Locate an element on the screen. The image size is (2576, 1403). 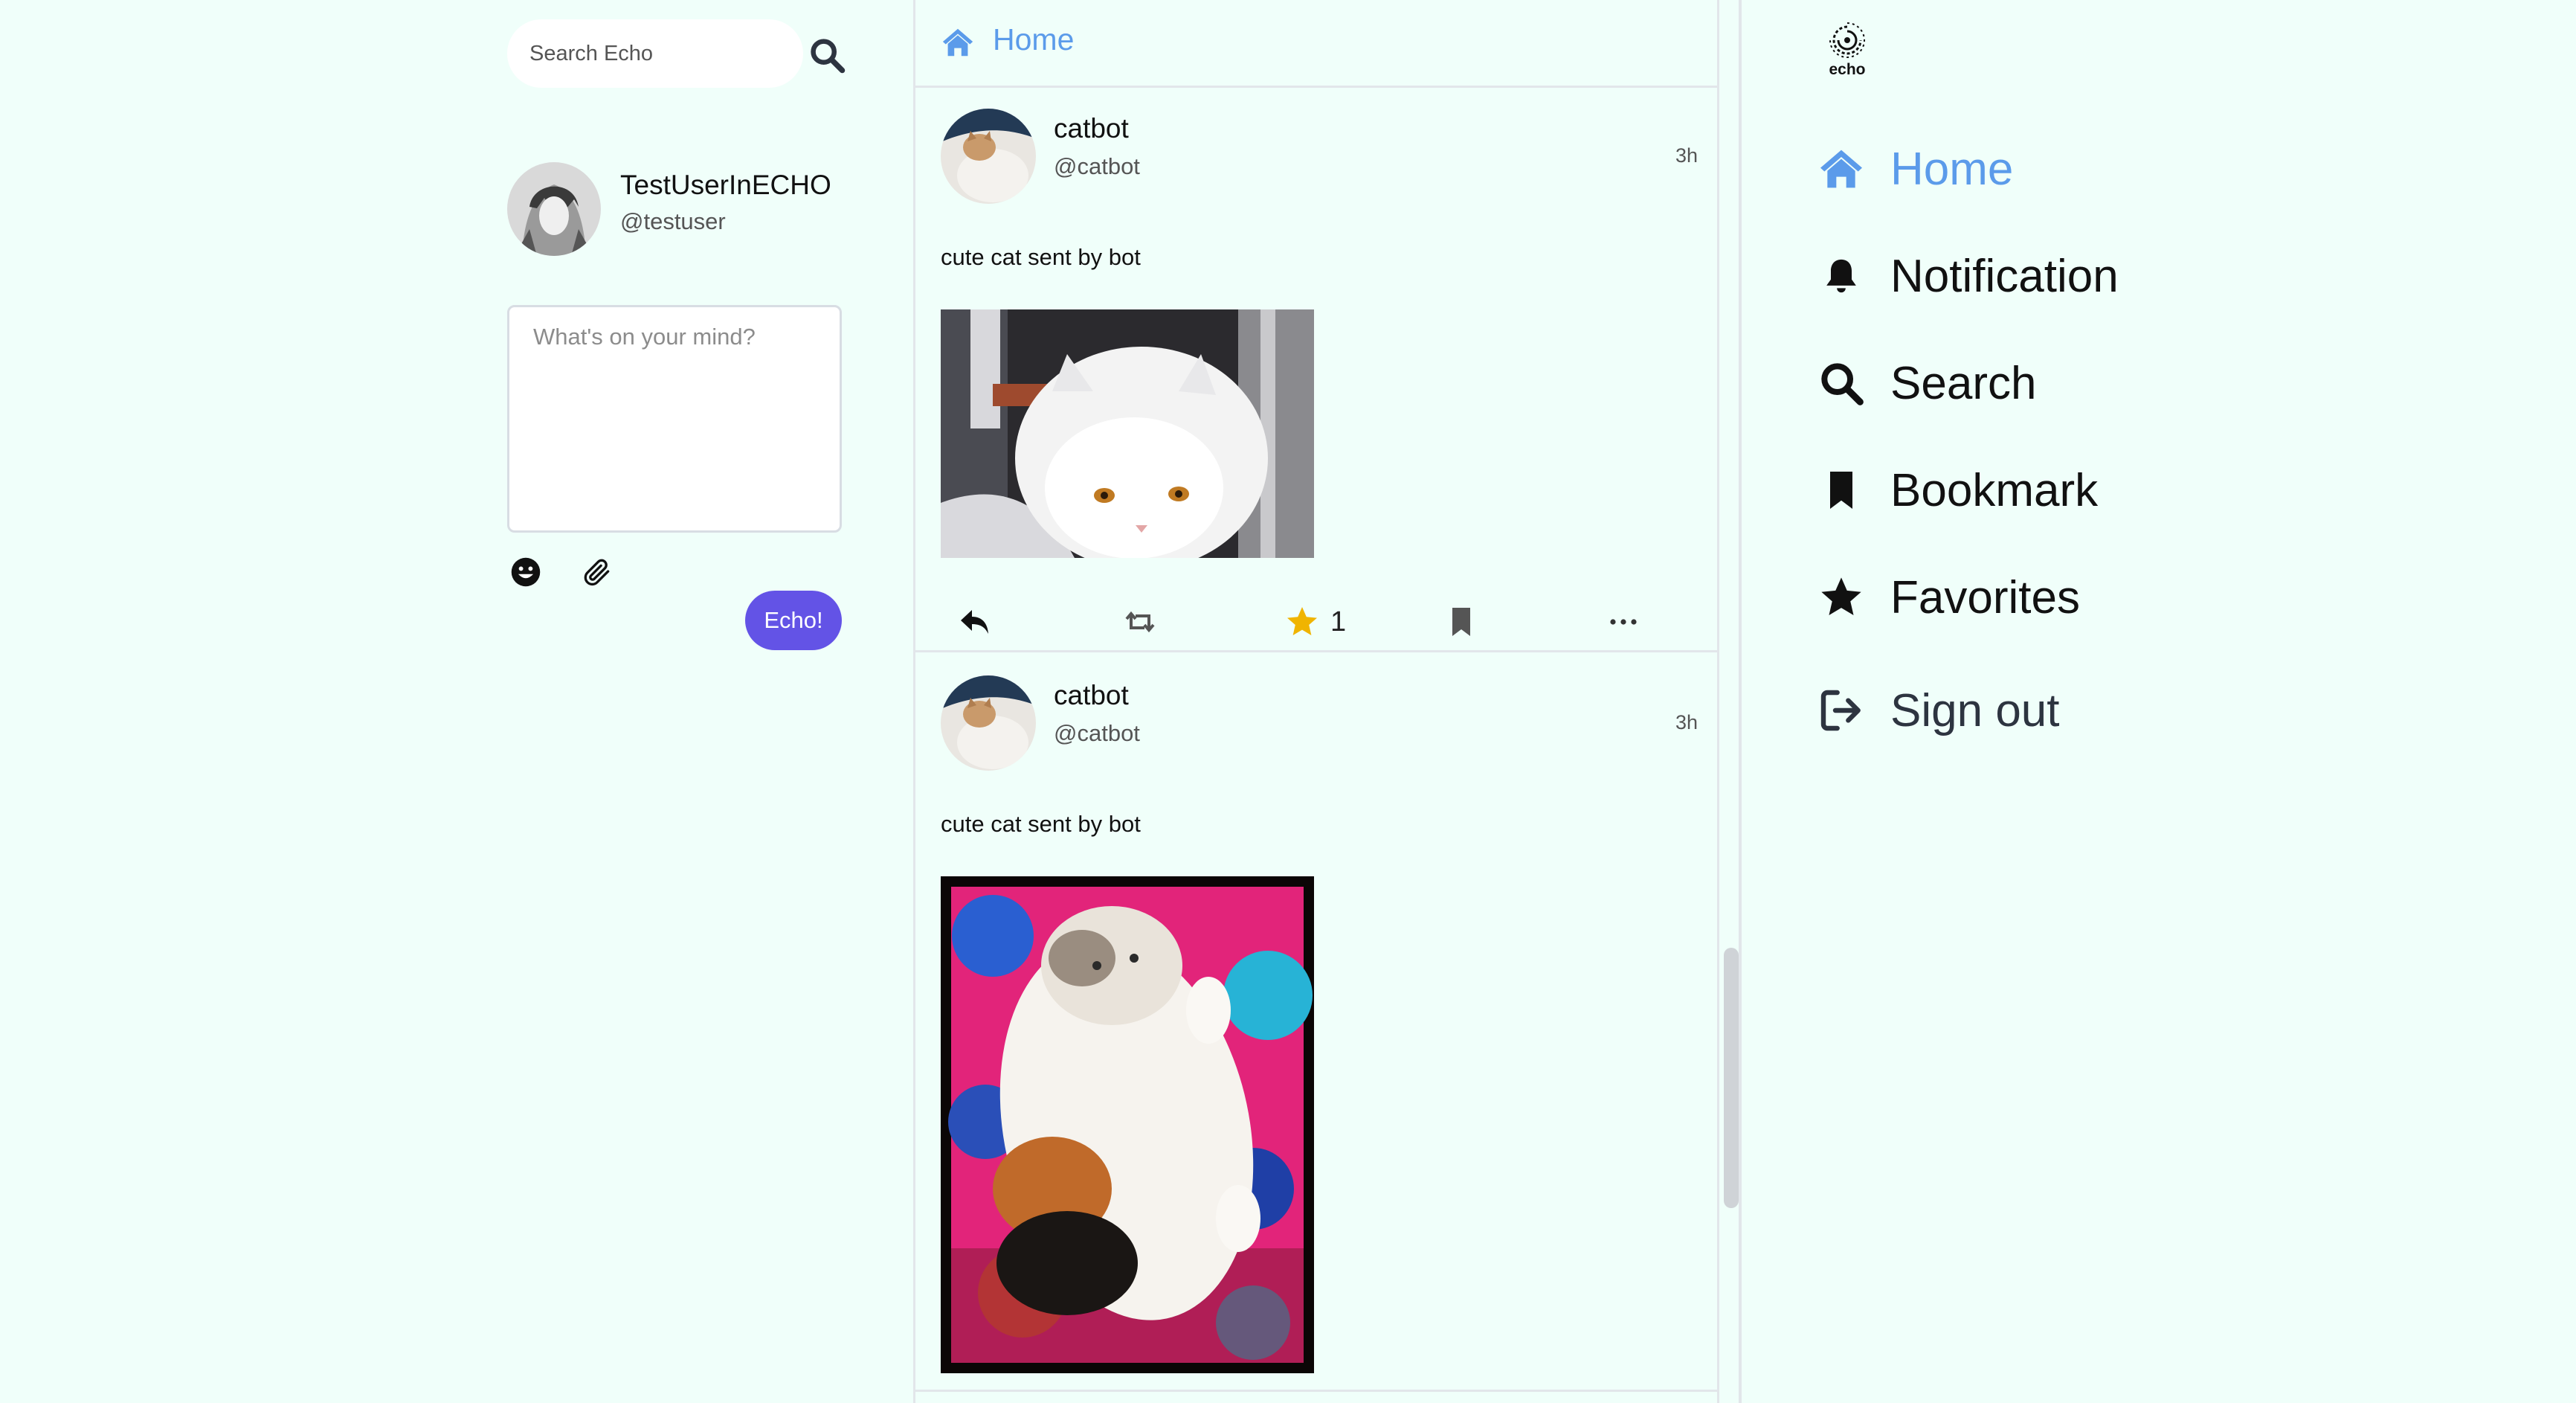
attach-button is located at coordinates (597, 572).